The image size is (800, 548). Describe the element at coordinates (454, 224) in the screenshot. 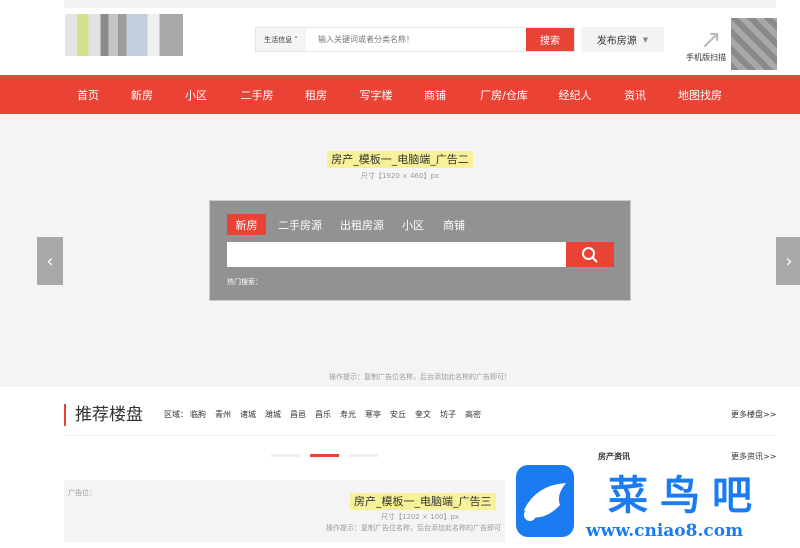

I see `tab-shops: 商铺` at that location.